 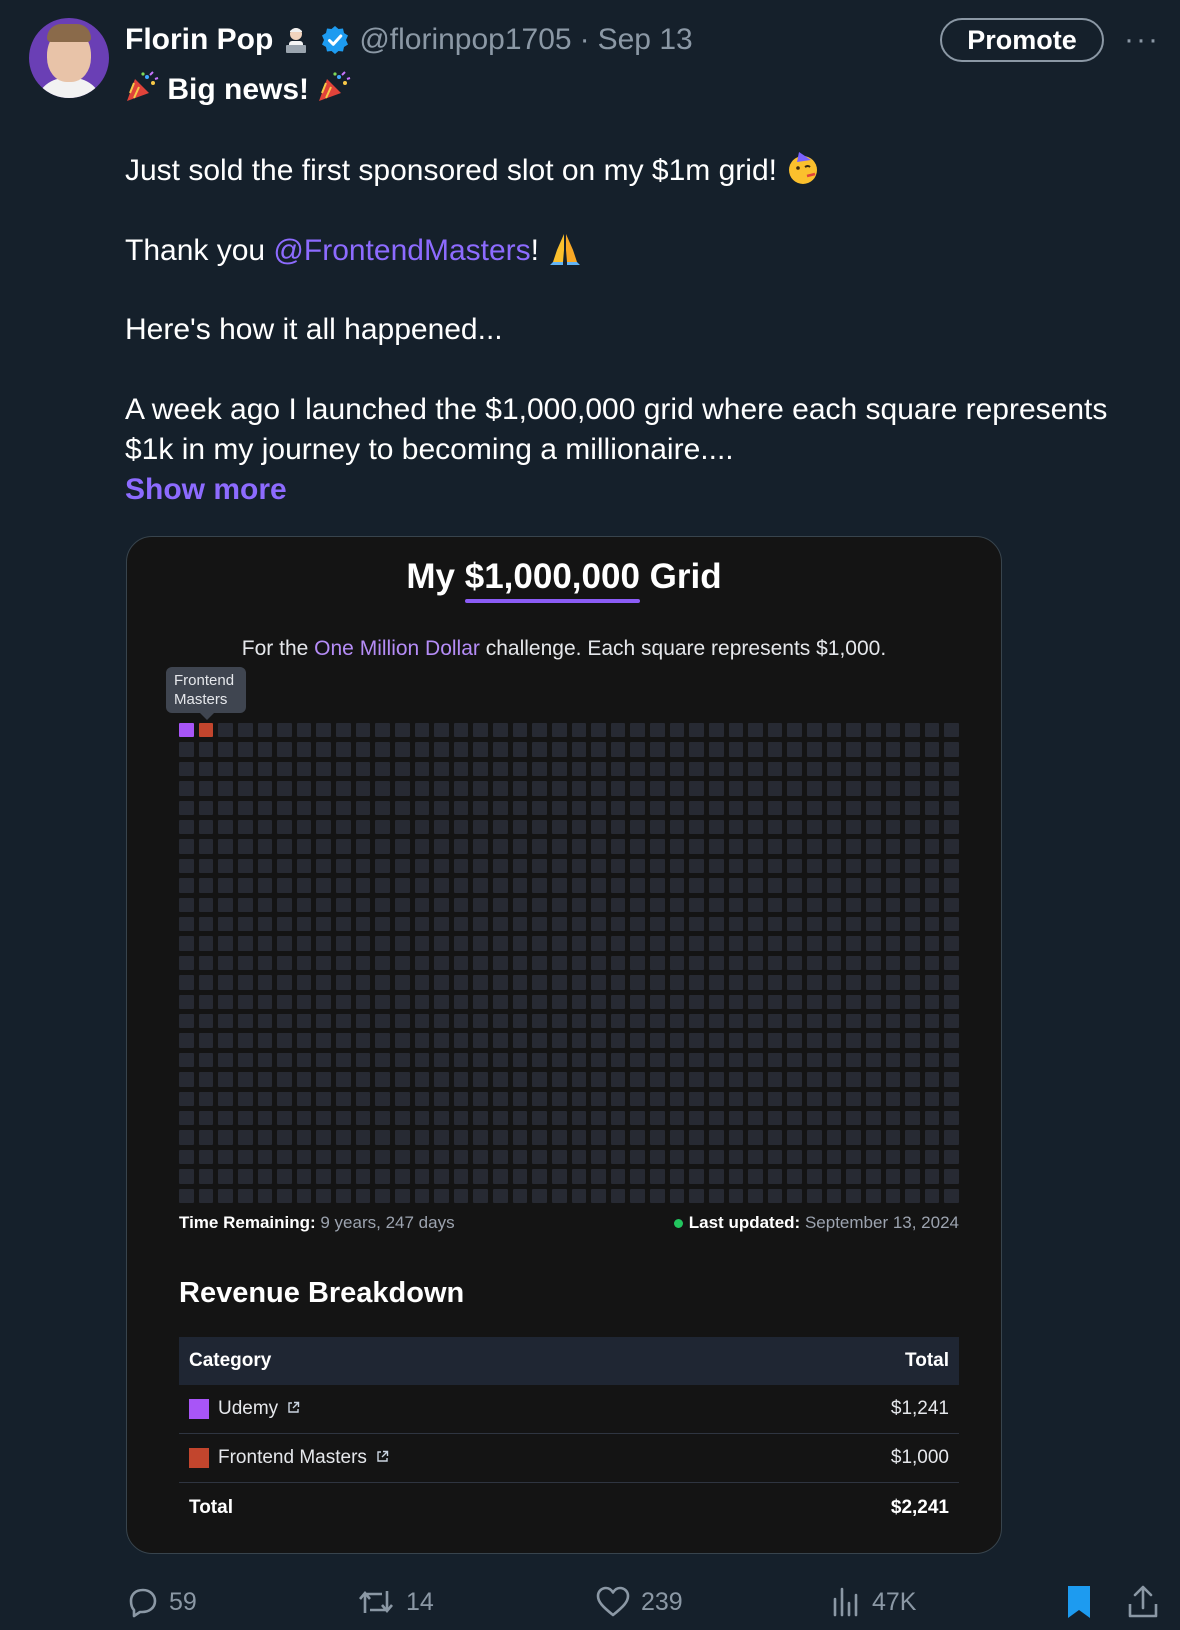 I want to click on views-action: 47K, so click(x=873, y=1602).